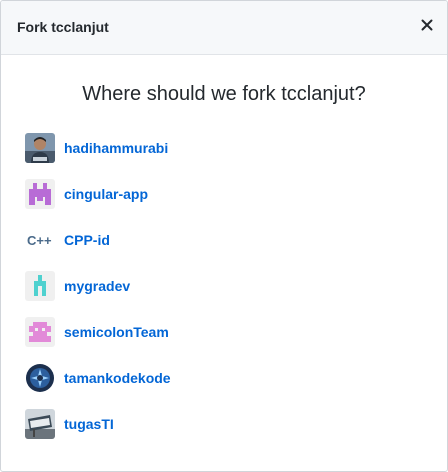 The height and width of the screenshot is (472, 448). Describe the element at coordinates (89, 424) in the screenshot. I see `org-name: tugasTI` at that location.